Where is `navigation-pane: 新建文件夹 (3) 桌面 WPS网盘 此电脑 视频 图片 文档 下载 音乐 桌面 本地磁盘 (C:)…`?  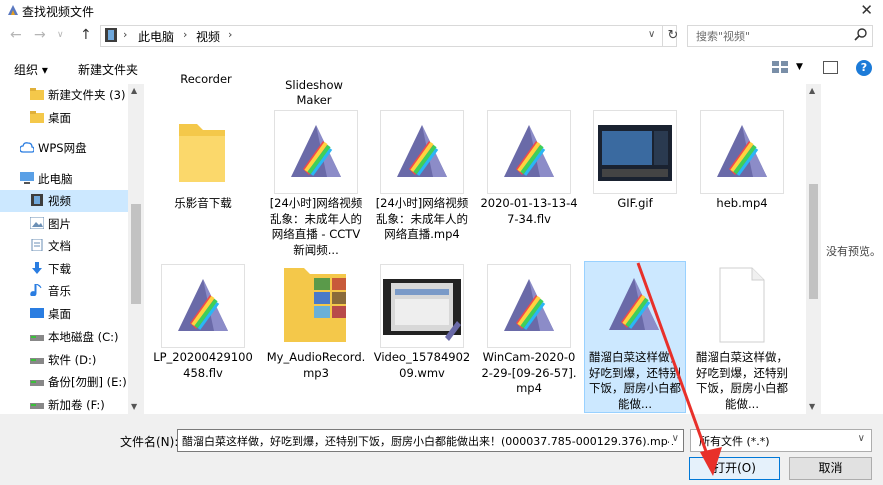 navigation-pane: 新建文件夹 (3) 桌面 WPS网盘 此电脑 视频 图片 文档 下载 音乐 桌面 本地磁盘 (C:)… is located at coordinates (72, 249).